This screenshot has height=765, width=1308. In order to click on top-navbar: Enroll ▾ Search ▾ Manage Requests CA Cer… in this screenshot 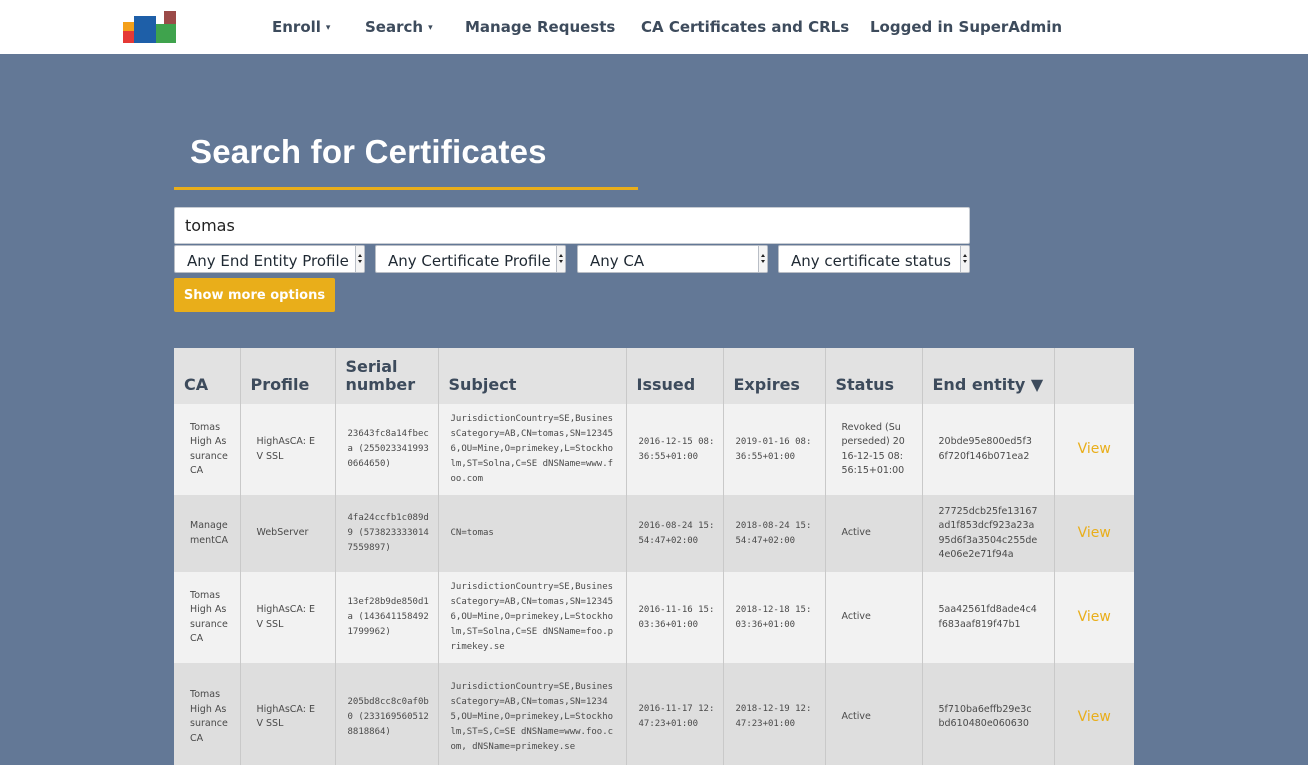, I will do `click(654, 27)`.